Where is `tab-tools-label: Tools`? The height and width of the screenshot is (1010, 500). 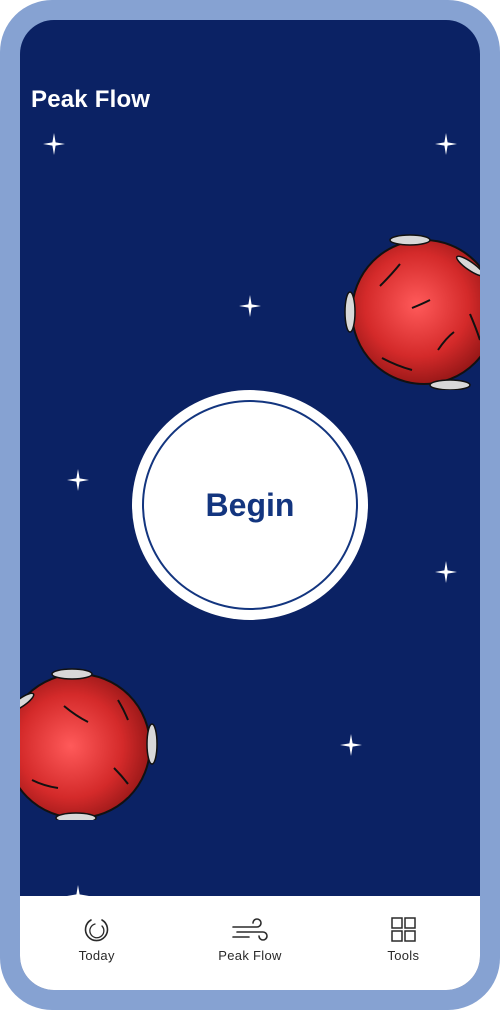 tab-tools-label: Tools is located at coordinates (403, 955).